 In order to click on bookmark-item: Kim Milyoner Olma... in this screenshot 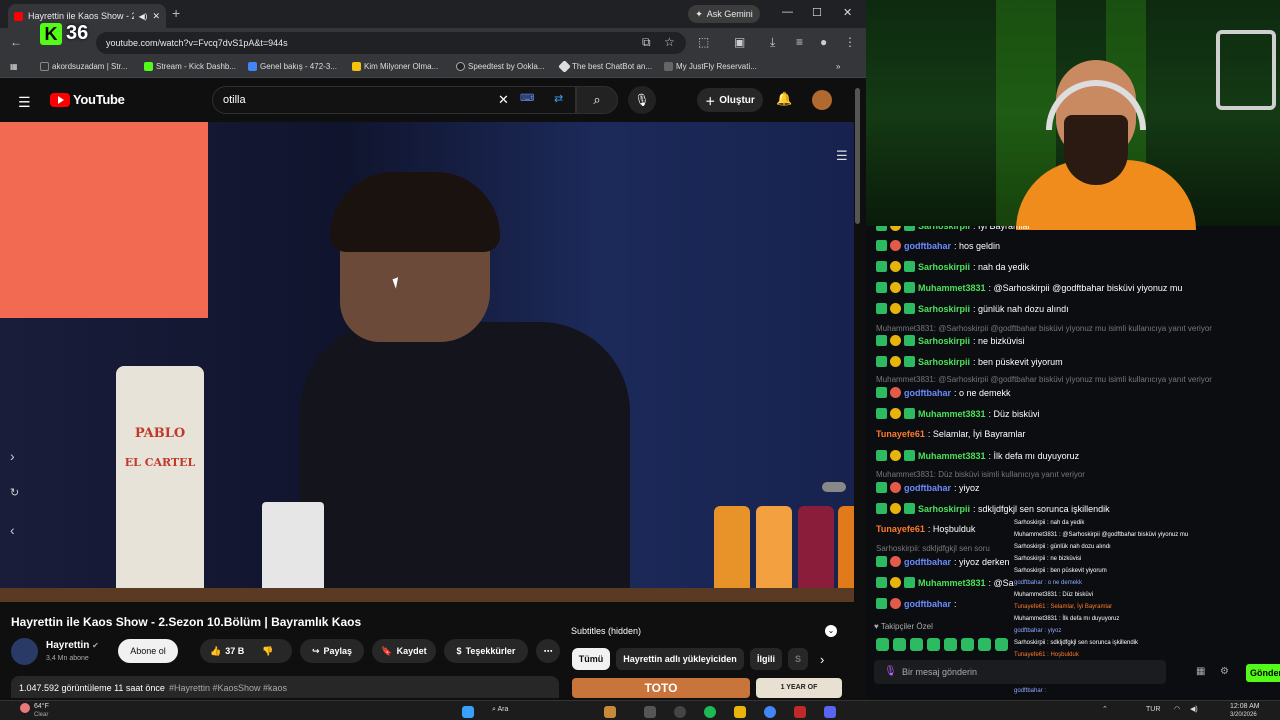, I will do `click(395, 66)`.